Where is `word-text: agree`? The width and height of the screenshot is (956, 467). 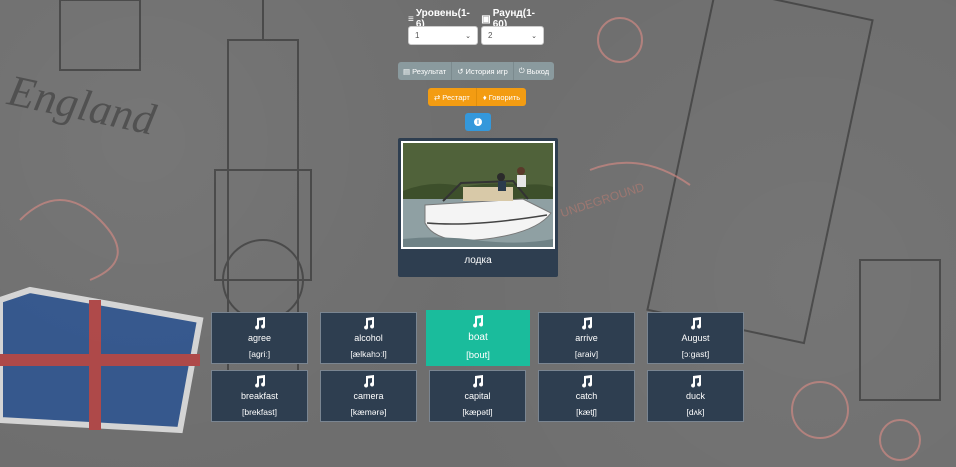
word-text: agree is located at coordinates (259, 338).